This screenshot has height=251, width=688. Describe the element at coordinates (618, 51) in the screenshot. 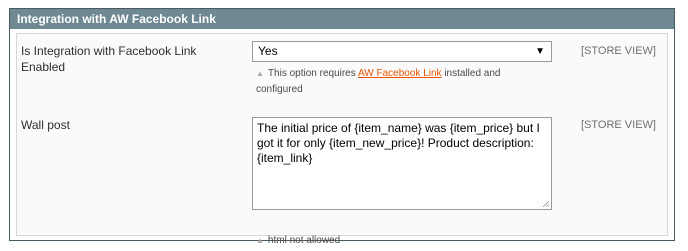

I see `integration-scope-label: [STORE VIEW]` at that location.